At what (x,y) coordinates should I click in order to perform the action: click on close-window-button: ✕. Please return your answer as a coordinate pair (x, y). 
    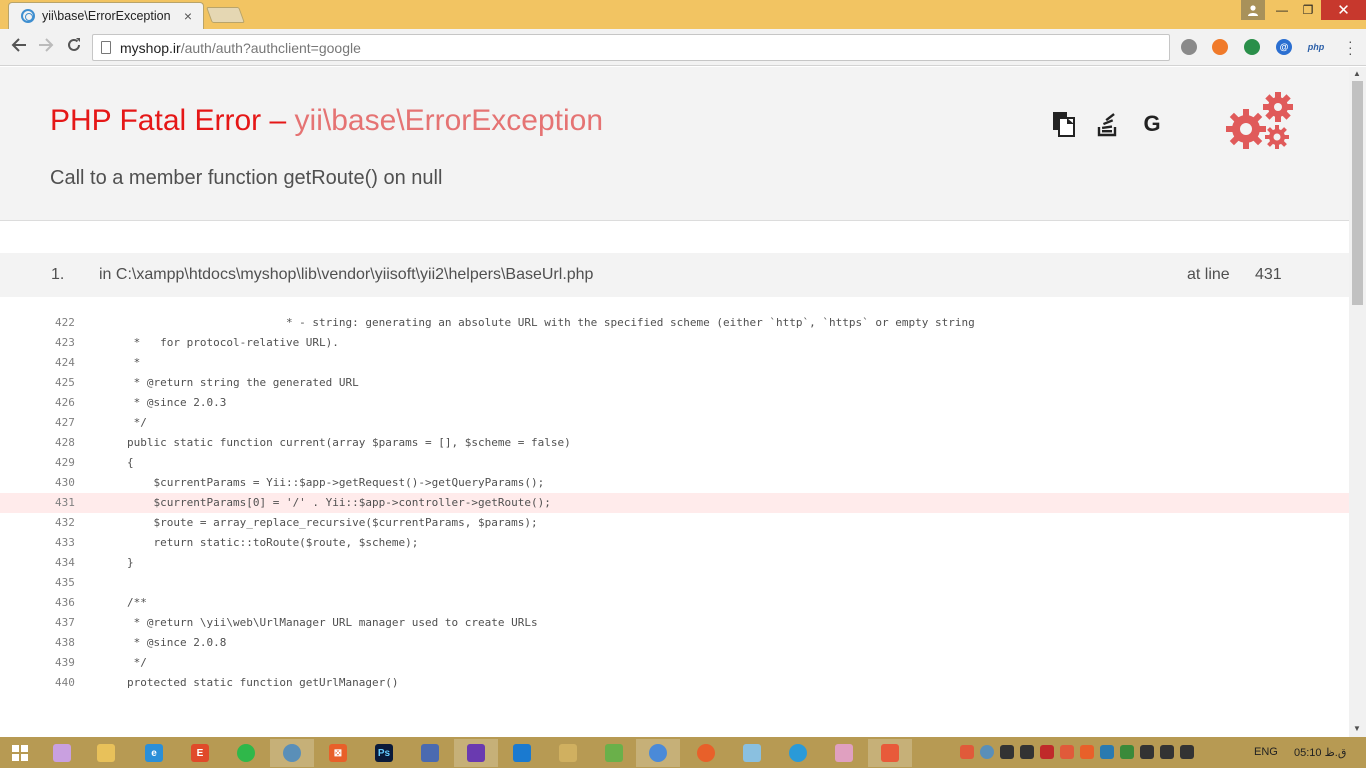
    Looking at the image, I should click on (1343, 10).